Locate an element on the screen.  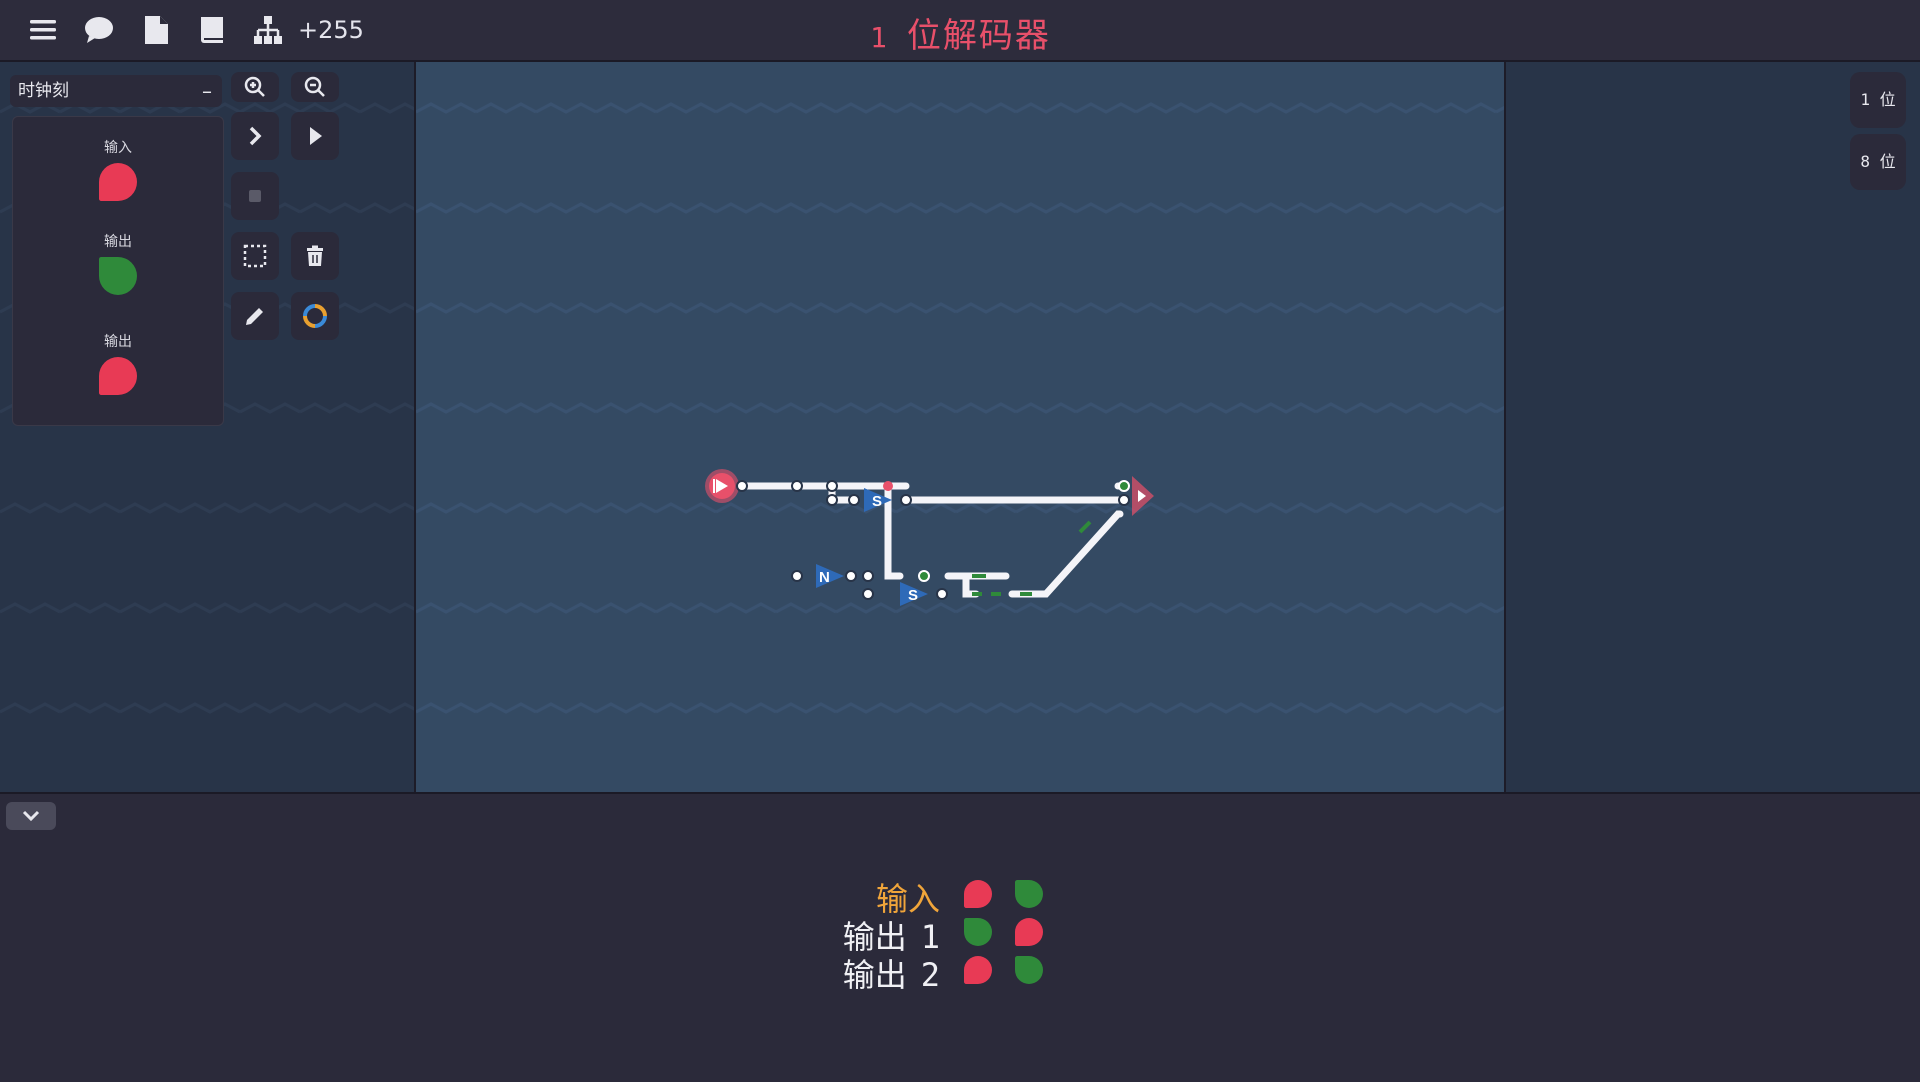
play-icon is located at coordinates (316, 136).